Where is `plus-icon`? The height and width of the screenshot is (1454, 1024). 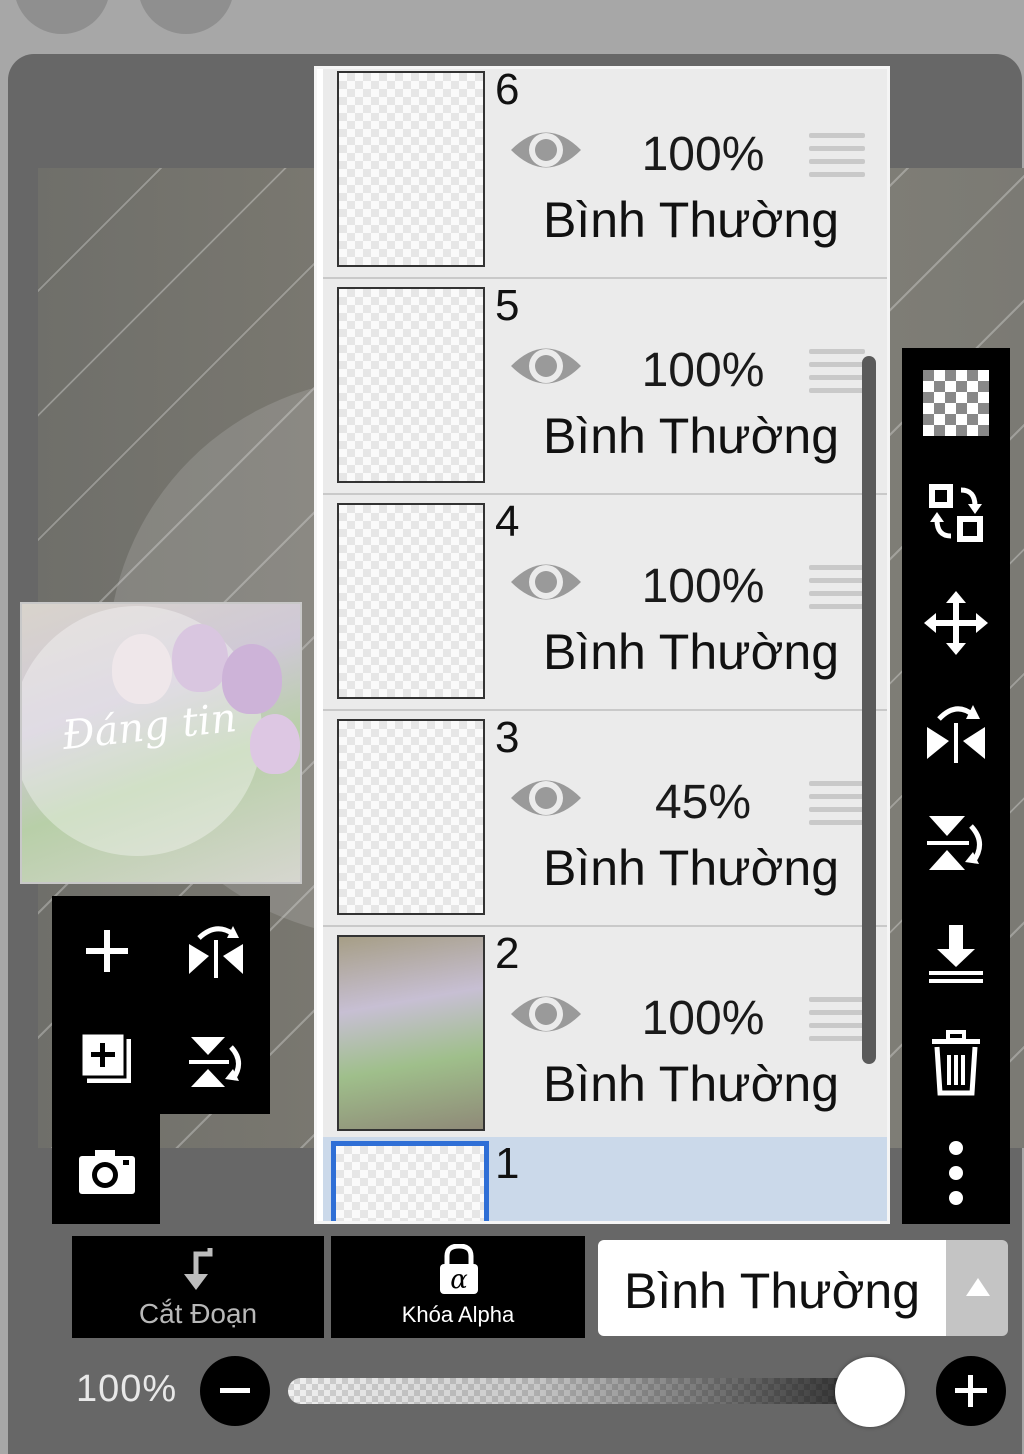 plus-icon is located at coordinates (971, 1391).